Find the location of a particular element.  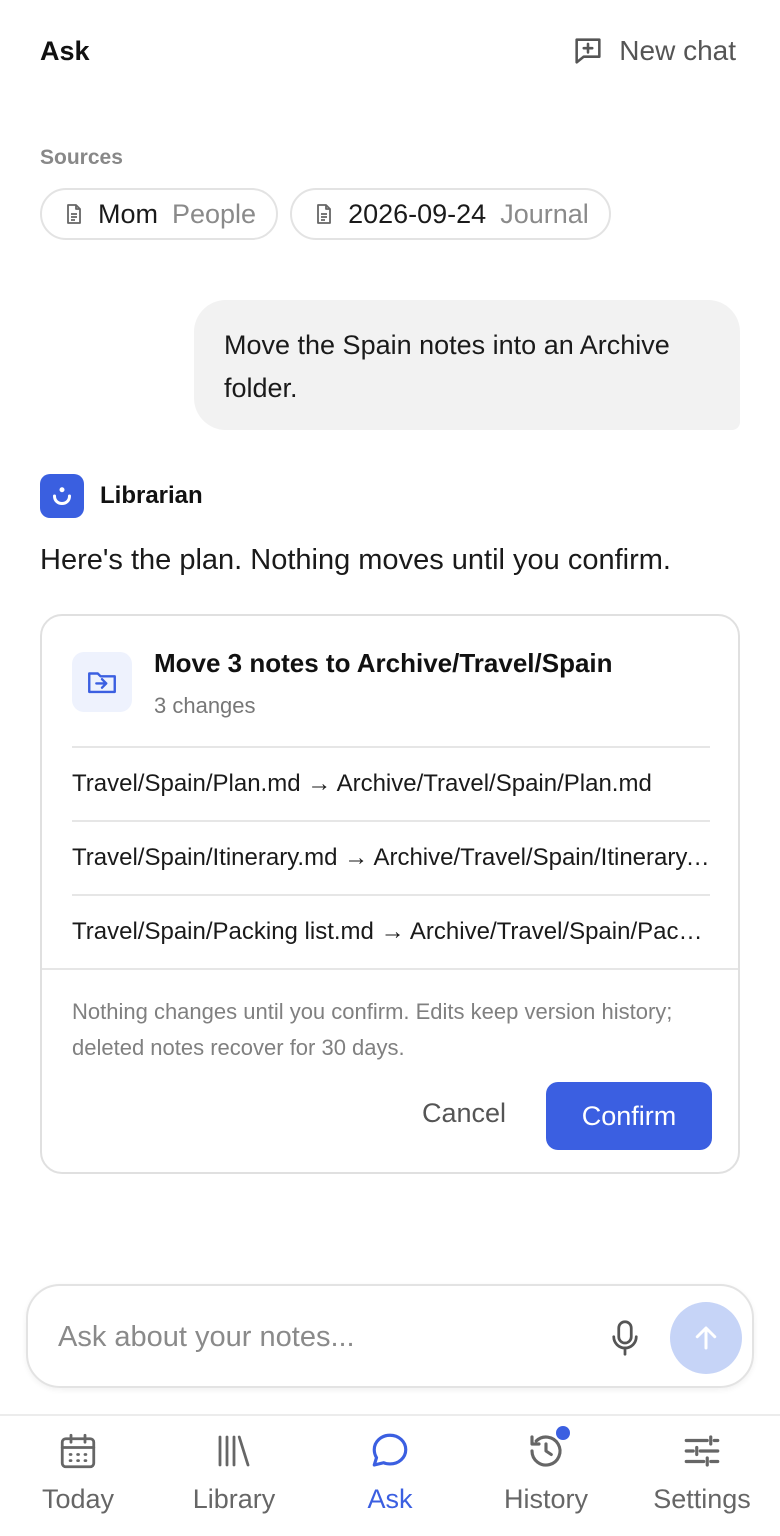

tab-settings: Settings is located at coordinates (702, 1476).